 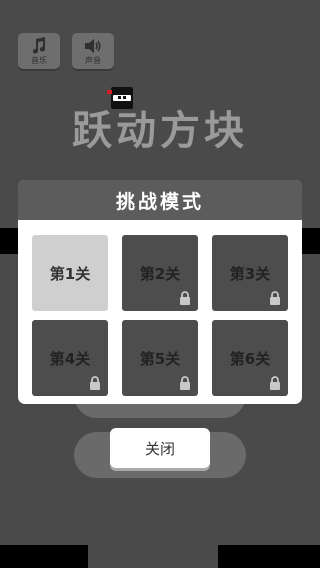 What do you see at coordinates (311, 241) in the screenshot?
I see `platform-strip-right` at bounding box center [311, 241].